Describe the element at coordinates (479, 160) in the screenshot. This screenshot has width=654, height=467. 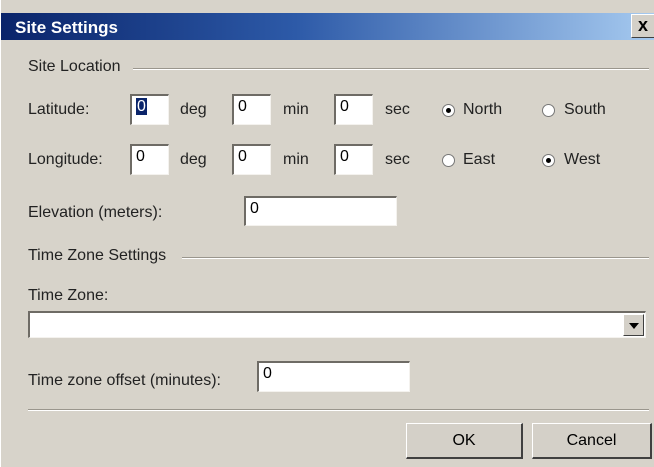
I see `east-label: East` at that location.